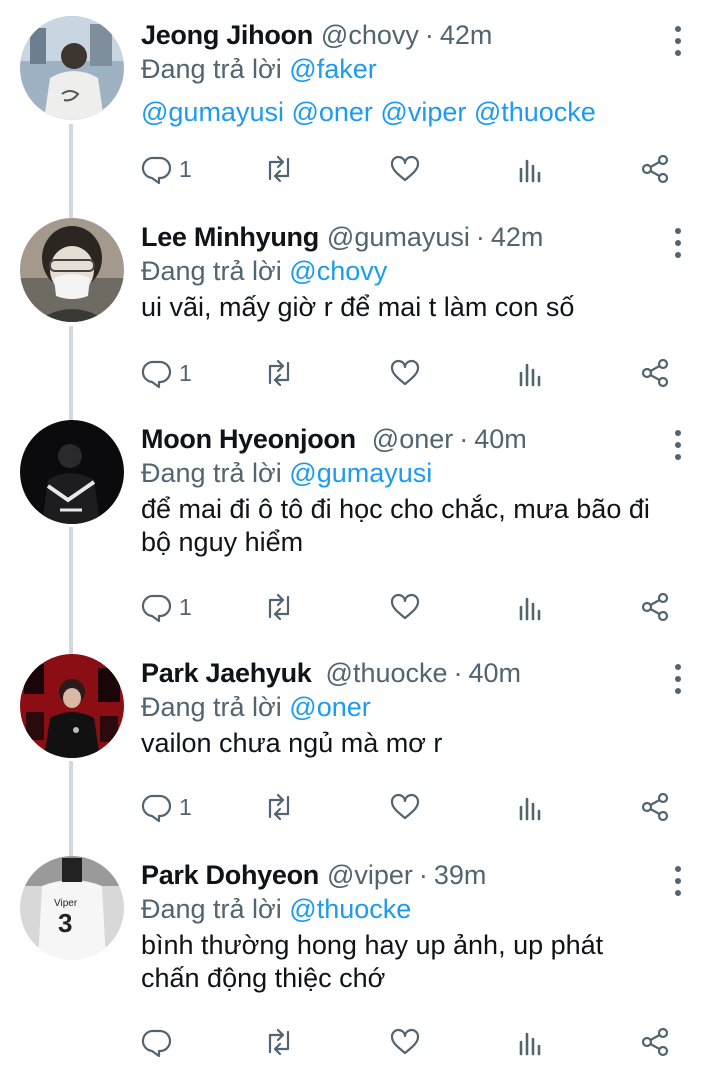  Describe the element at coordinates (400, 707) in the screenshot. I see `replying-to: Đang trả lời @oner` at that location.